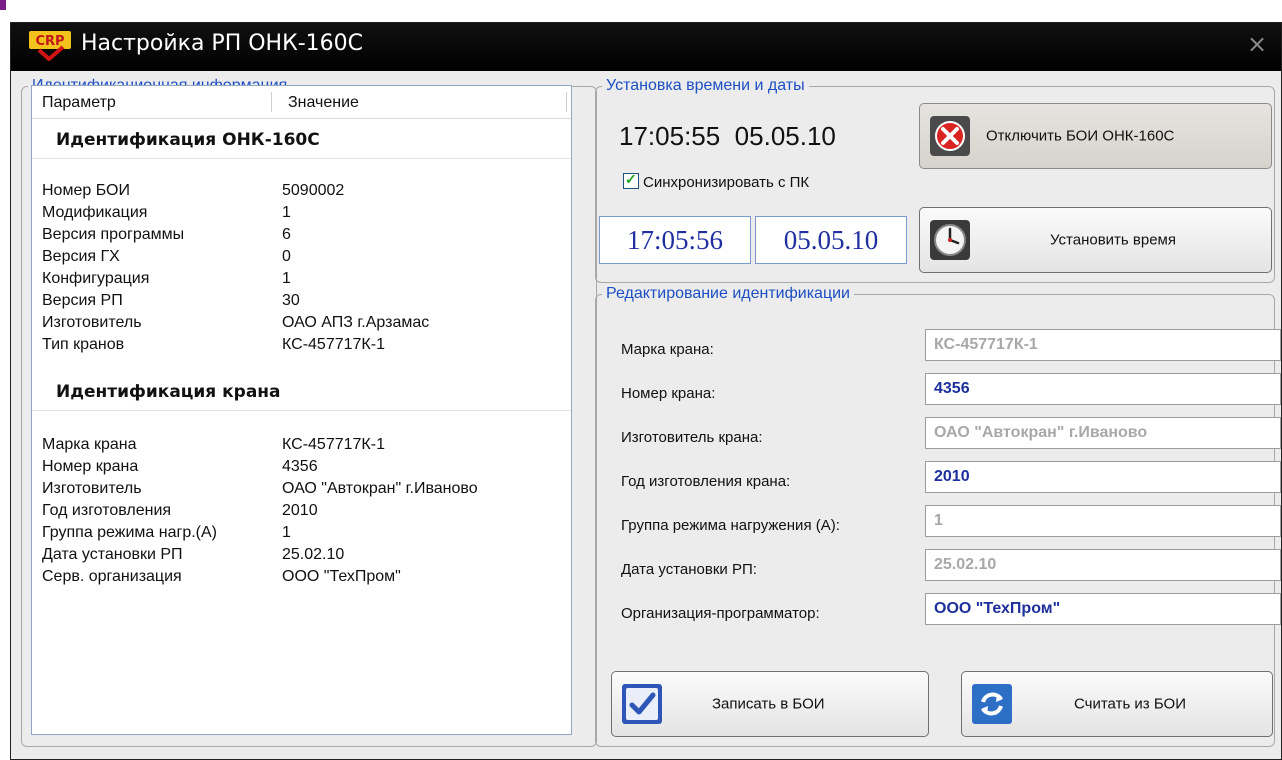 The height and width of the screenshot is (760, 1282). Describe the element at coordinates (1080, 136) in the screenshot. I see `disconnect-boi-label: Отключить БОИ ОНК-160С` at that location.